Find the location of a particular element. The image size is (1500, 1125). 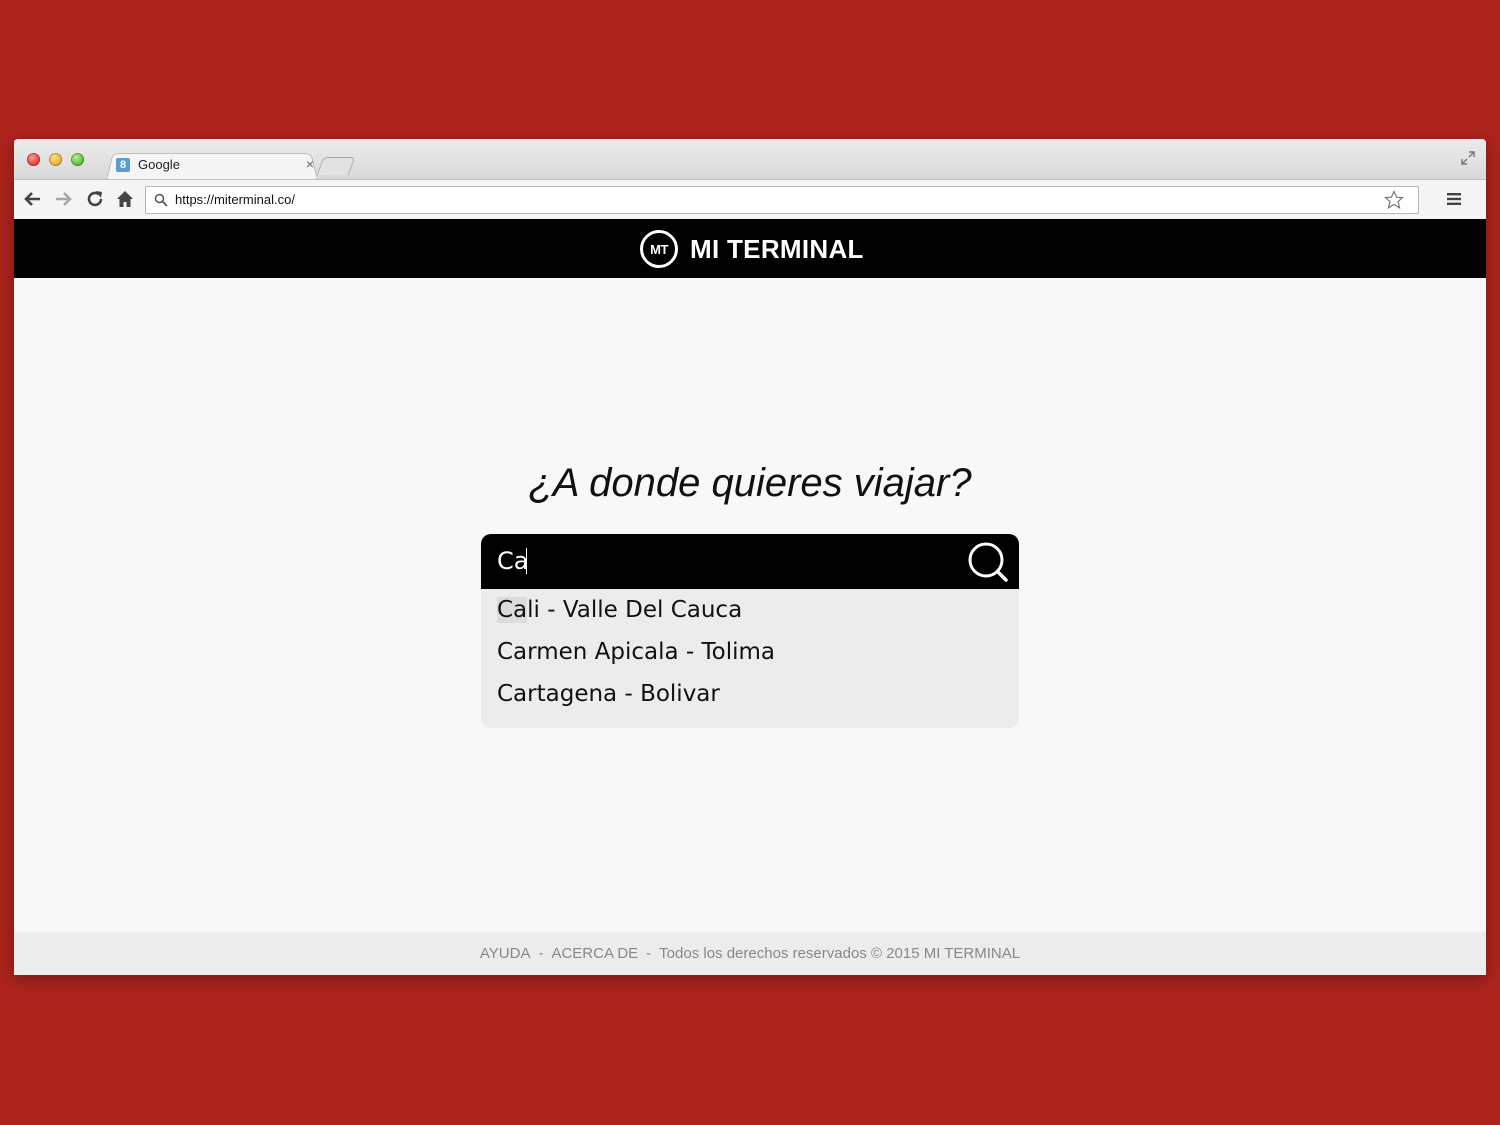

page-title: ¿A donde quieres viajar? is located at coordinates (750, 483).